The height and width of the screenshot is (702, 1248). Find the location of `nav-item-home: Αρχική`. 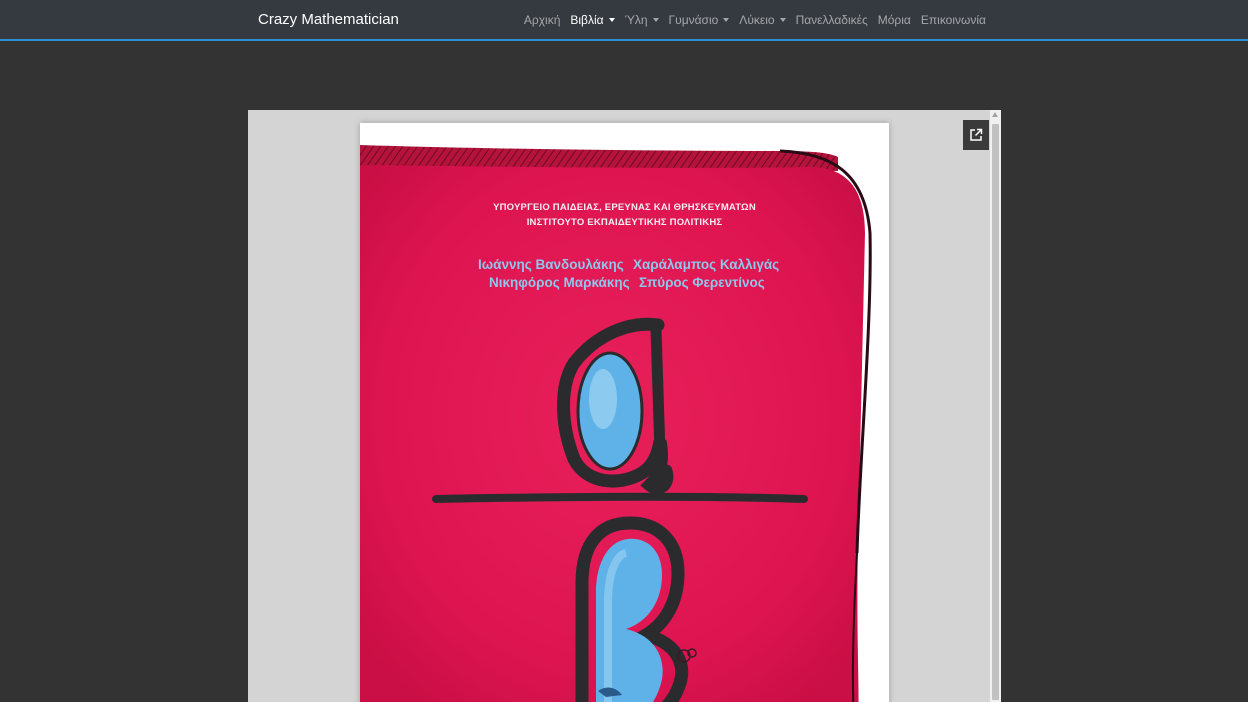

nav-item-home: Αρχική is located at coordinates (542, 20).